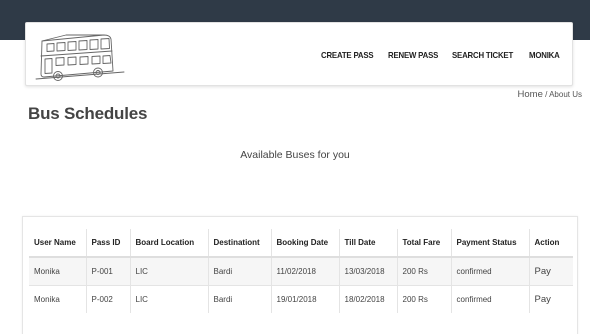 The image size is (590, 334). Describe the element at coordinates (168, 243) in the screenshot. I see `col-board-location: Board Location` at that location.